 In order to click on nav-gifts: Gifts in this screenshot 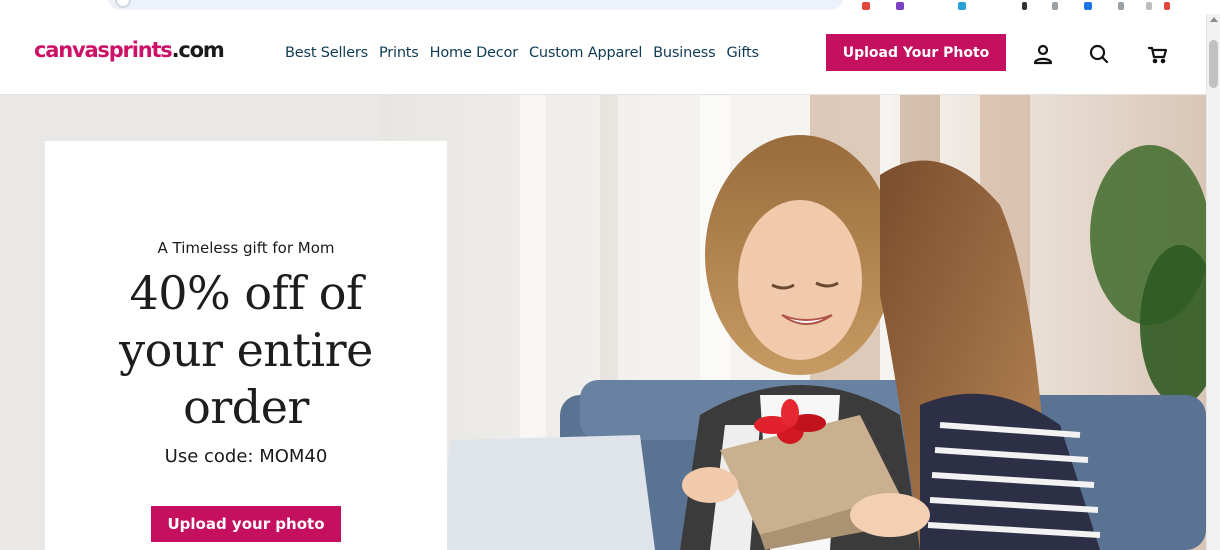, I will do `click(743, 53)`.